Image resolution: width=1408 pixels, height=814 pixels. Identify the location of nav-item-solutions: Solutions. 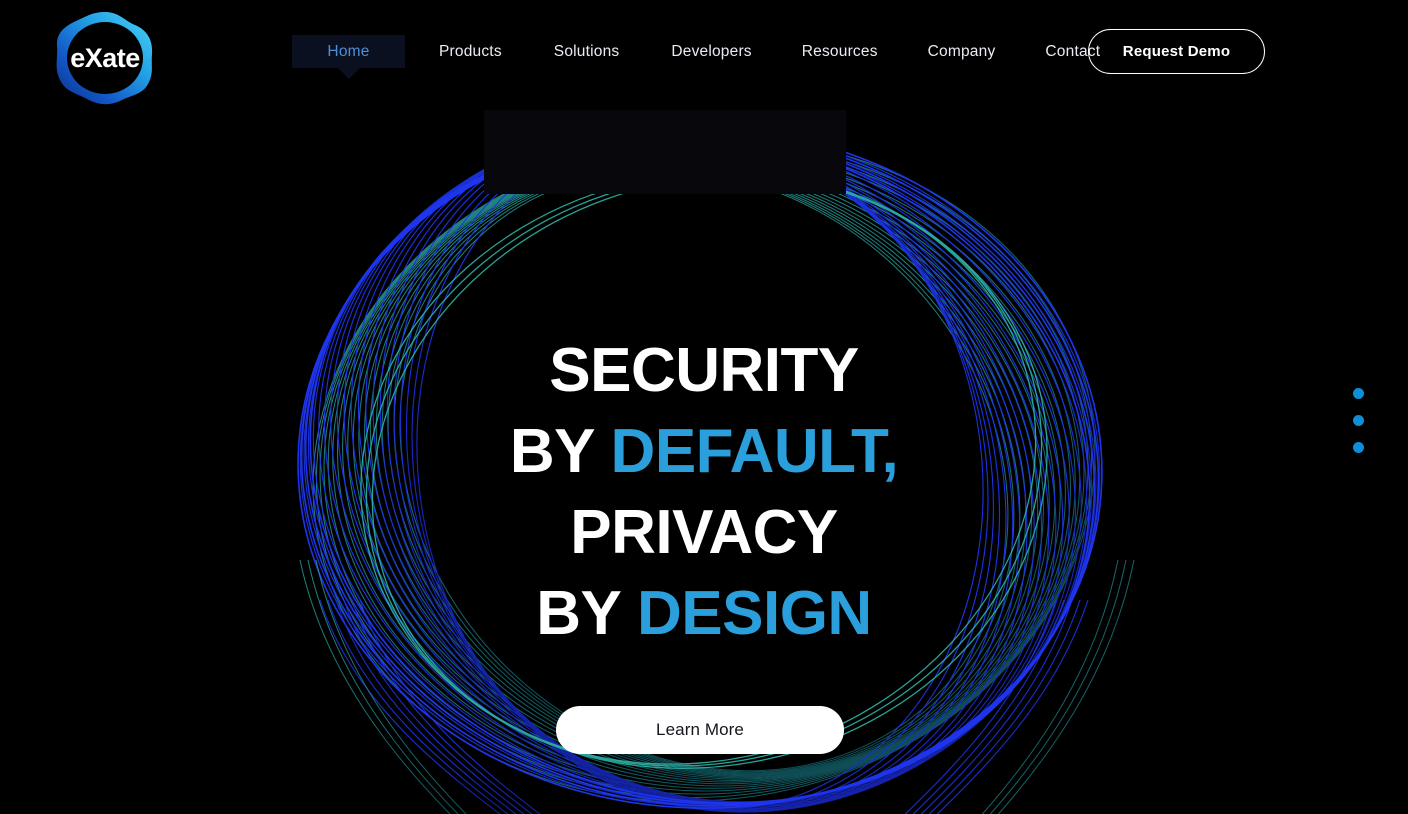
(587, 51).